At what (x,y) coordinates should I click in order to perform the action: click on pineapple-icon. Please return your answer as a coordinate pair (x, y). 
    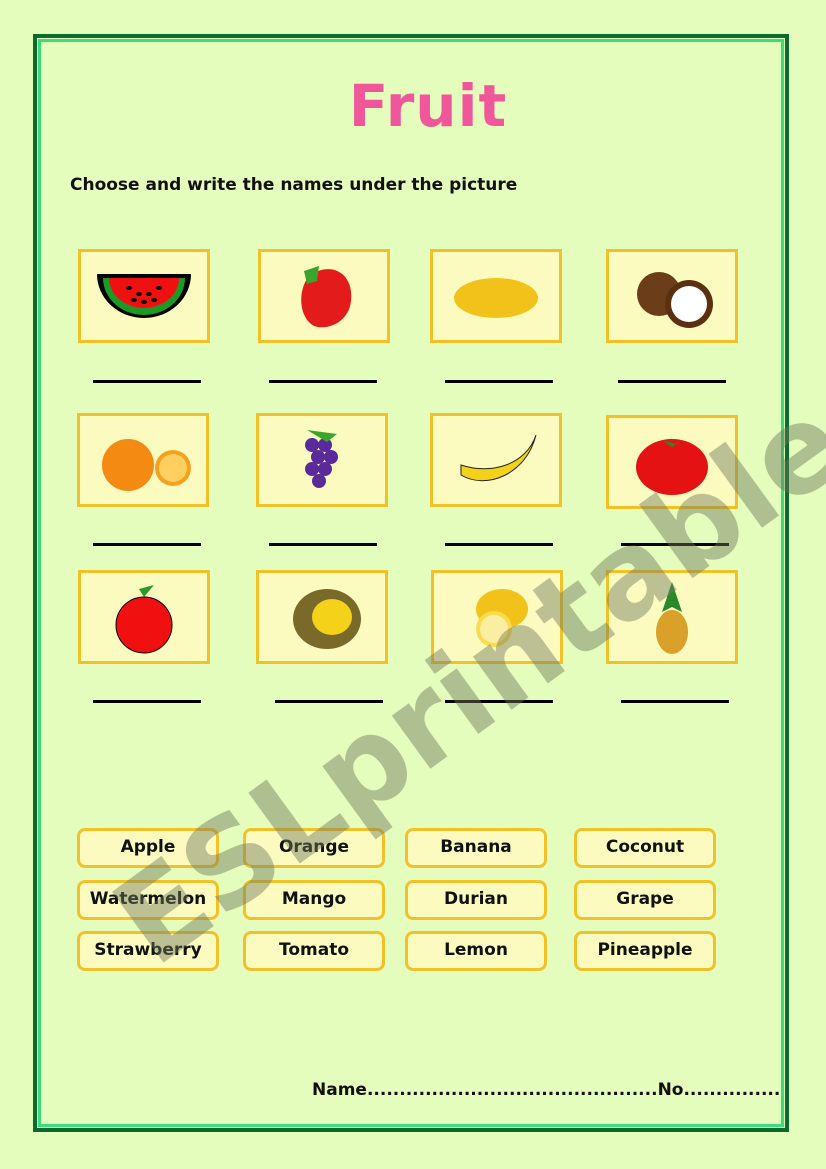
    Looking at the image, I should click on (672, 618).